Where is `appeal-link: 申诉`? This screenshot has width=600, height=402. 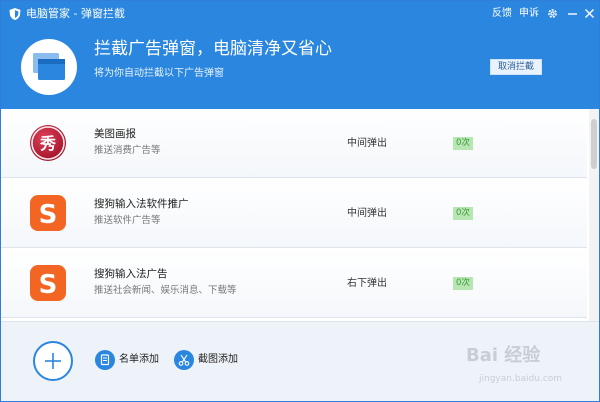 appeal-link: 申诉 is located at coordinates (529, 13).